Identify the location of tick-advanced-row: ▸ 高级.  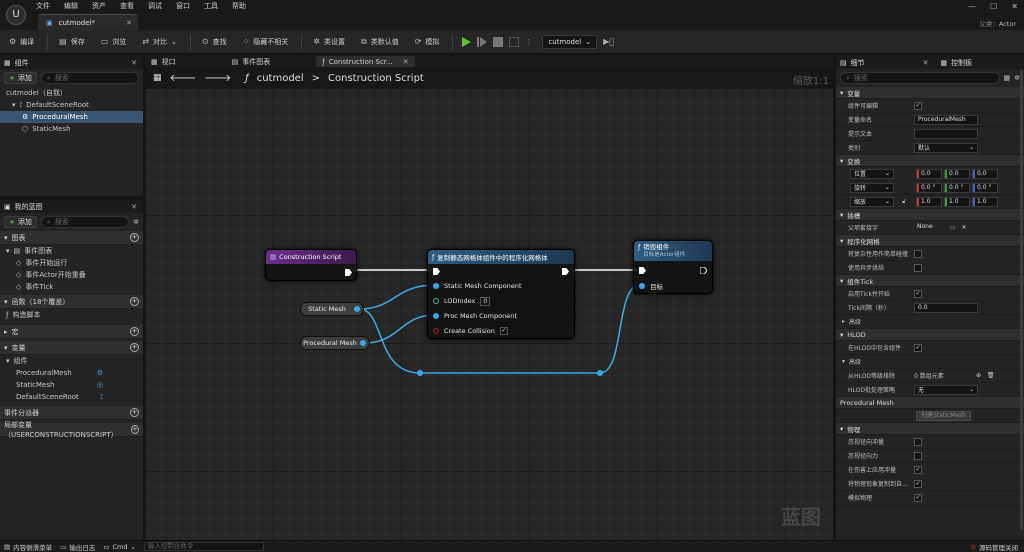
(930, 322).